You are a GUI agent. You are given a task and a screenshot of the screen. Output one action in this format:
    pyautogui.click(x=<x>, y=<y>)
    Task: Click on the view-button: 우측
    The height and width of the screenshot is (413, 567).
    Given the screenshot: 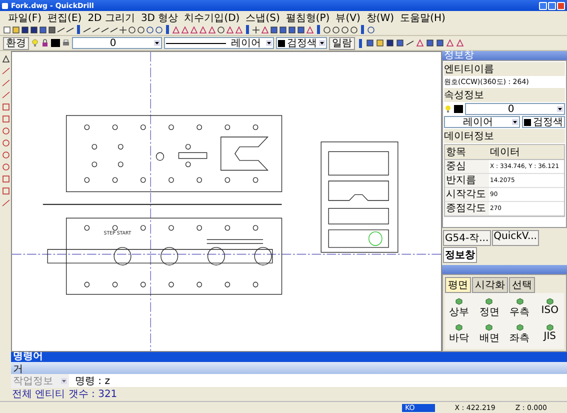 What is the action you would take?
    pyautogui.click(x=520, y=308)
    